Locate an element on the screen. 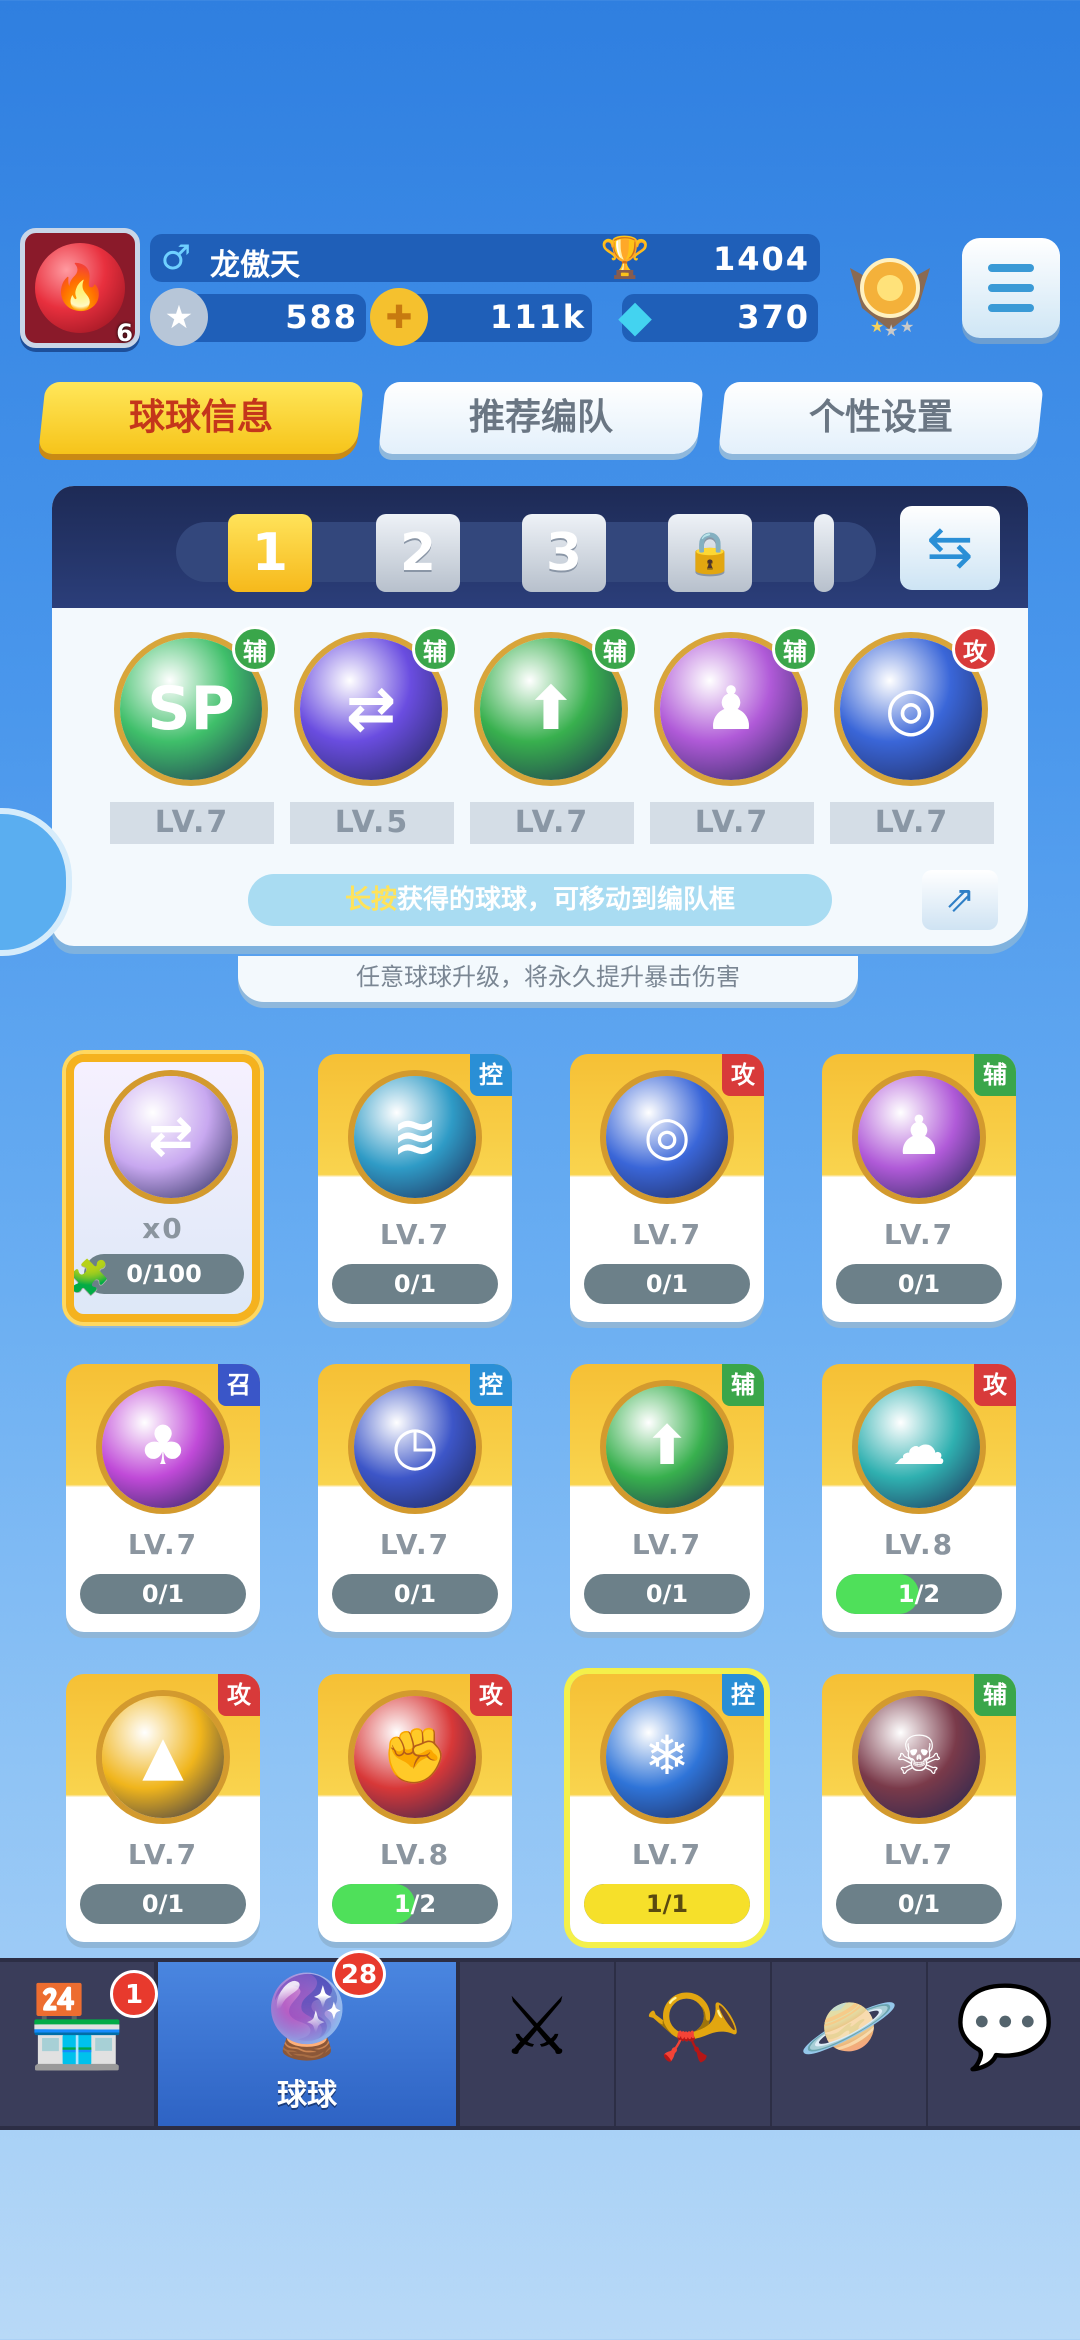 The image size is (1080, 2340). tab-ball-info: 球球信息 is located at coordinates (201, 418).